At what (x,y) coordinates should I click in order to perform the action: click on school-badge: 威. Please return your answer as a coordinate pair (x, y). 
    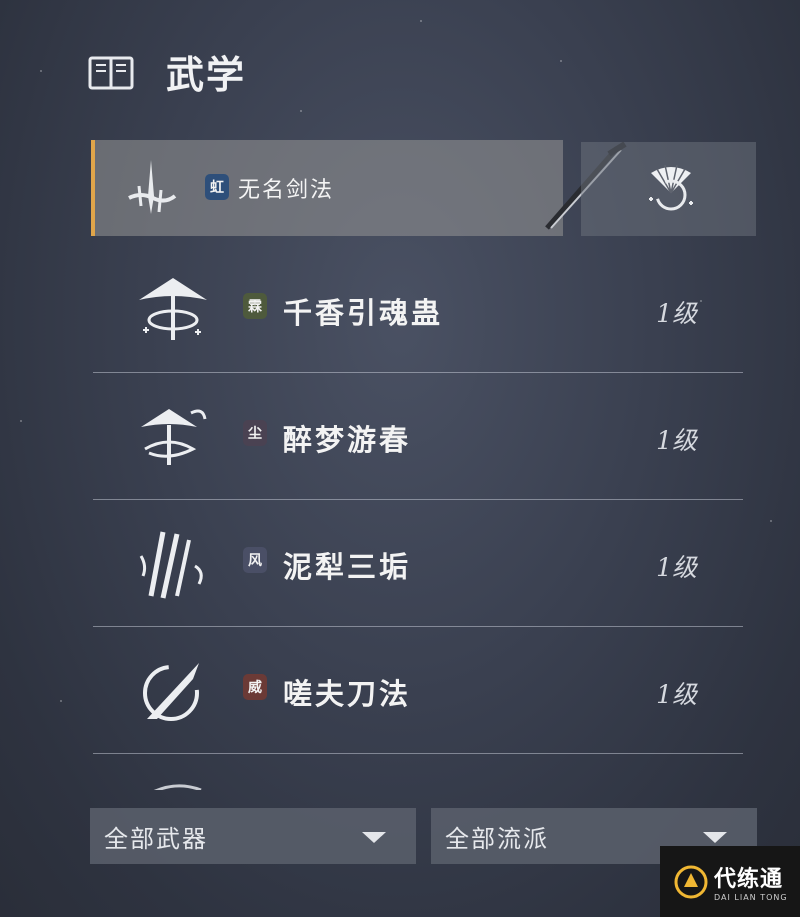
    Looking at the image, I should click on (255, 687).